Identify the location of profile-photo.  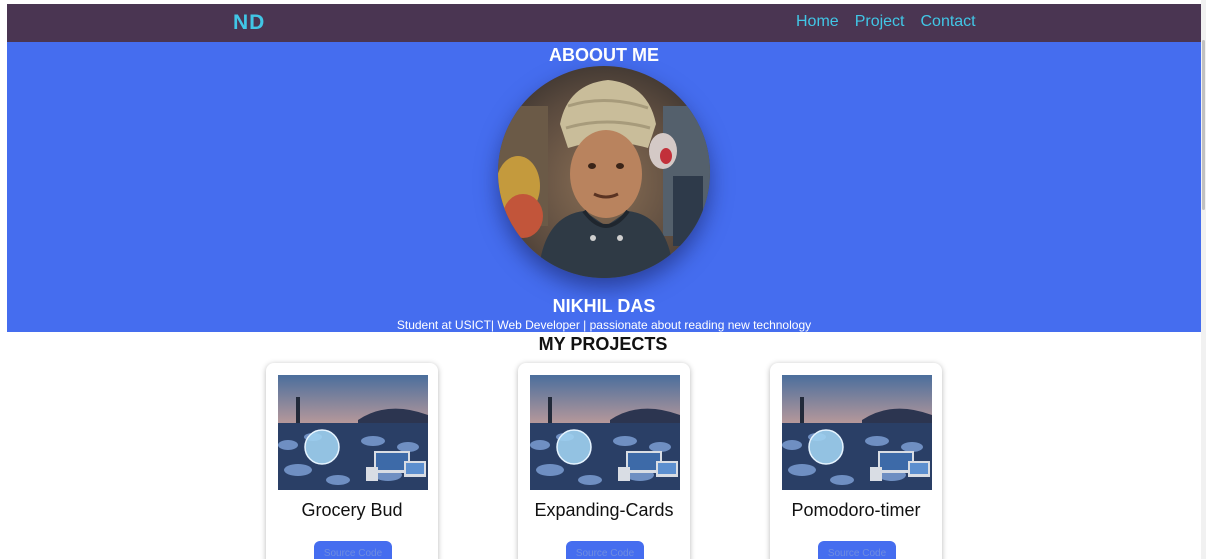
(604, 172).